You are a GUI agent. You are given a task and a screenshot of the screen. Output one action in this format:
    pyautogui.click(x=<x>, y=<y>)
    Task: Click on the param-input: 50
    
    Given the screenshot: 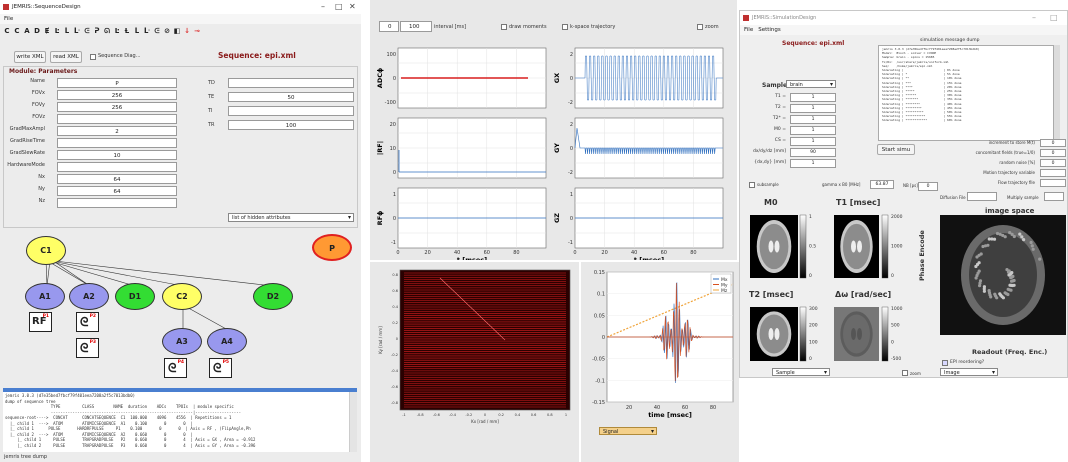 What is the action you would take?
    pyautogui.click(x=291, y=97)
    